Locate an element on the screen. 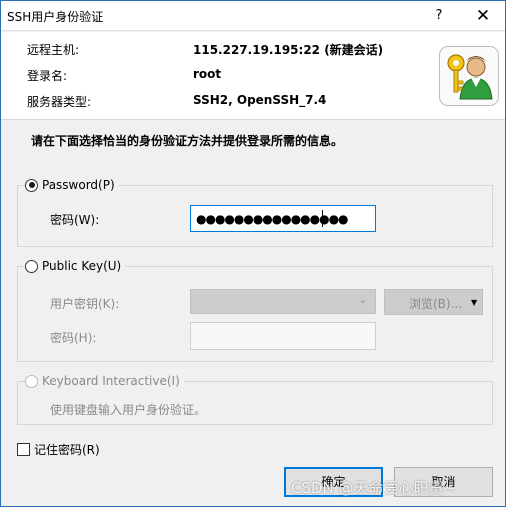 The width and height of the screenshot is (506, 507). text-caret is located at coordinates (322, 218).